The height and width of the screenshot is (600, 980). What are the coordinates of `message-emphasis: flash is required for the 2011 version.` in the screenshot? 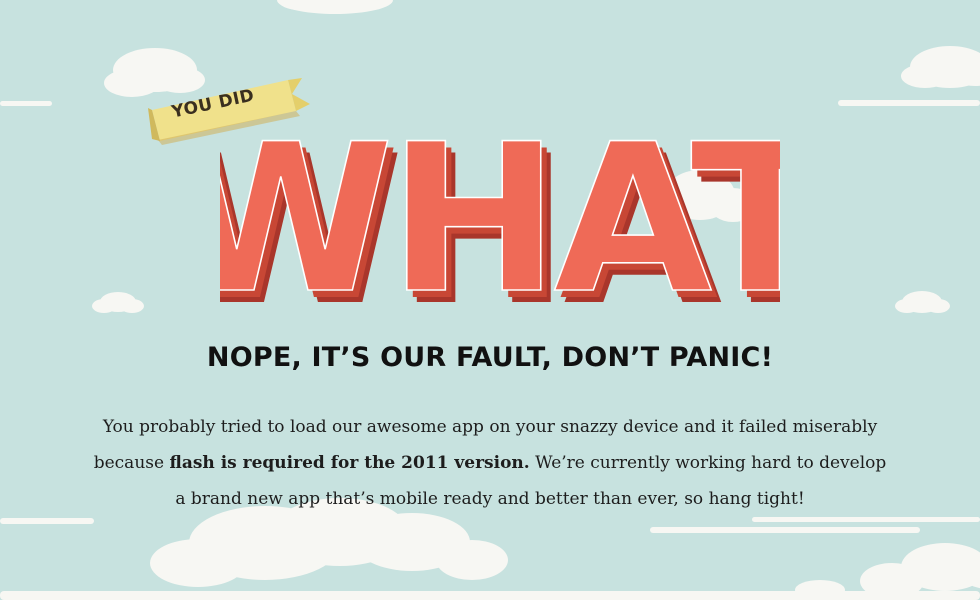 It's located at (349, 463).